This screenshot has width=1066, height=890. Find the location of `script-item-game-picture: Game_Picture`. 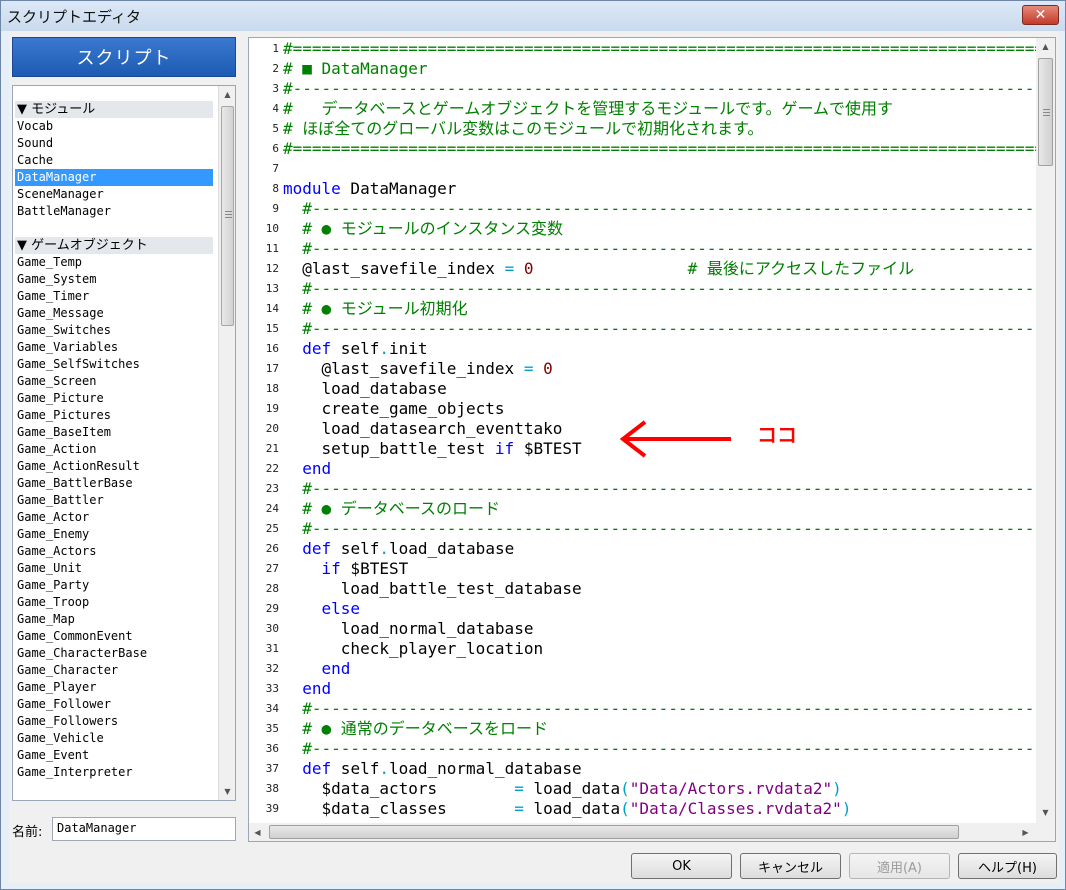

script-item-game-picture: Game_Picture is located at coordinates (114, 398).